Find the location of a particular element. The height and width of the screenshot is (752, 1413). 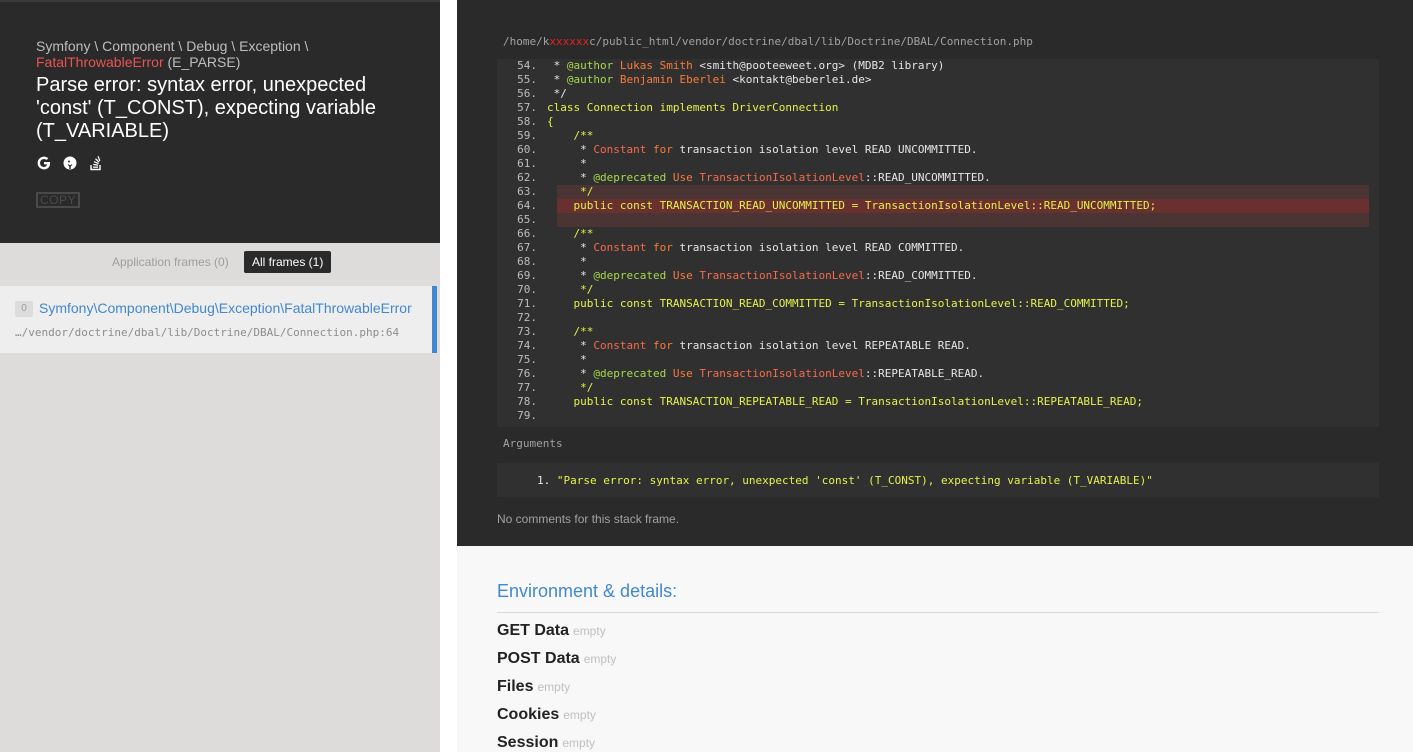

env-get-data: GET Data empty is located at coordinates (551, 630).